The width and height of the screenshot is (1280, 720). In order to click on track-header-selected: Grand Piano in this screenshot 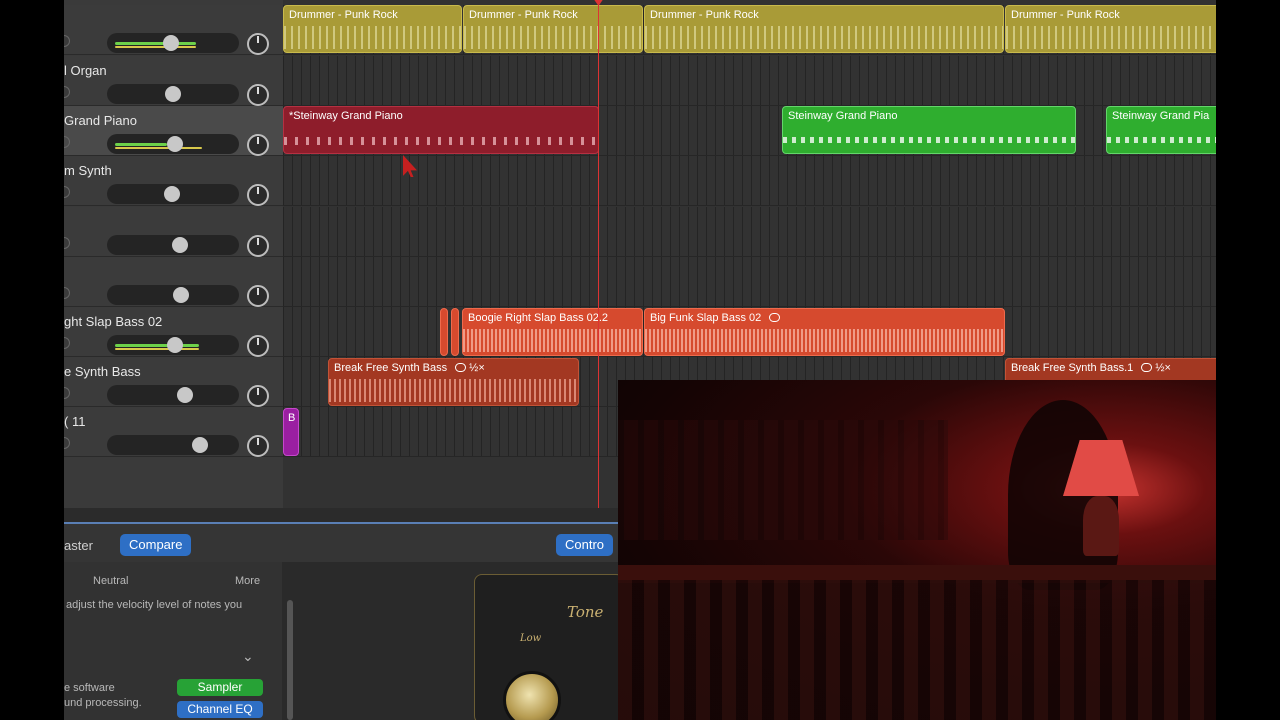, I will do `click(173, 131)`.